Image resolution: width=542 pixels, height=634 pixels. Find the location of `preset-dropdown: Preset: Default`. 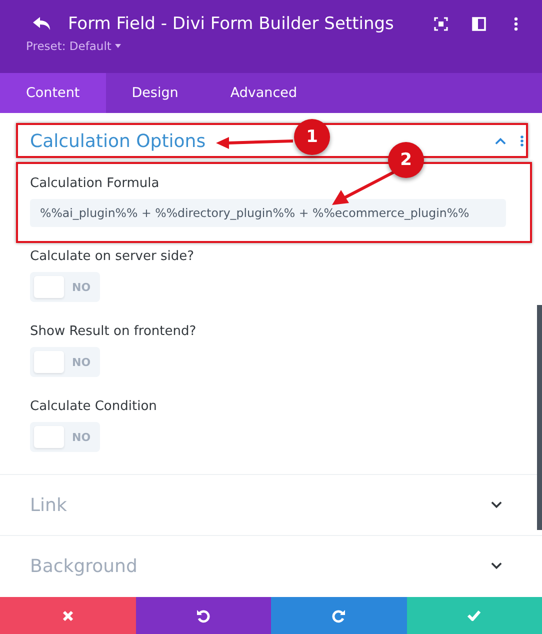

preset-dropdown: Preset: Default is located at coordinates (69, 46).